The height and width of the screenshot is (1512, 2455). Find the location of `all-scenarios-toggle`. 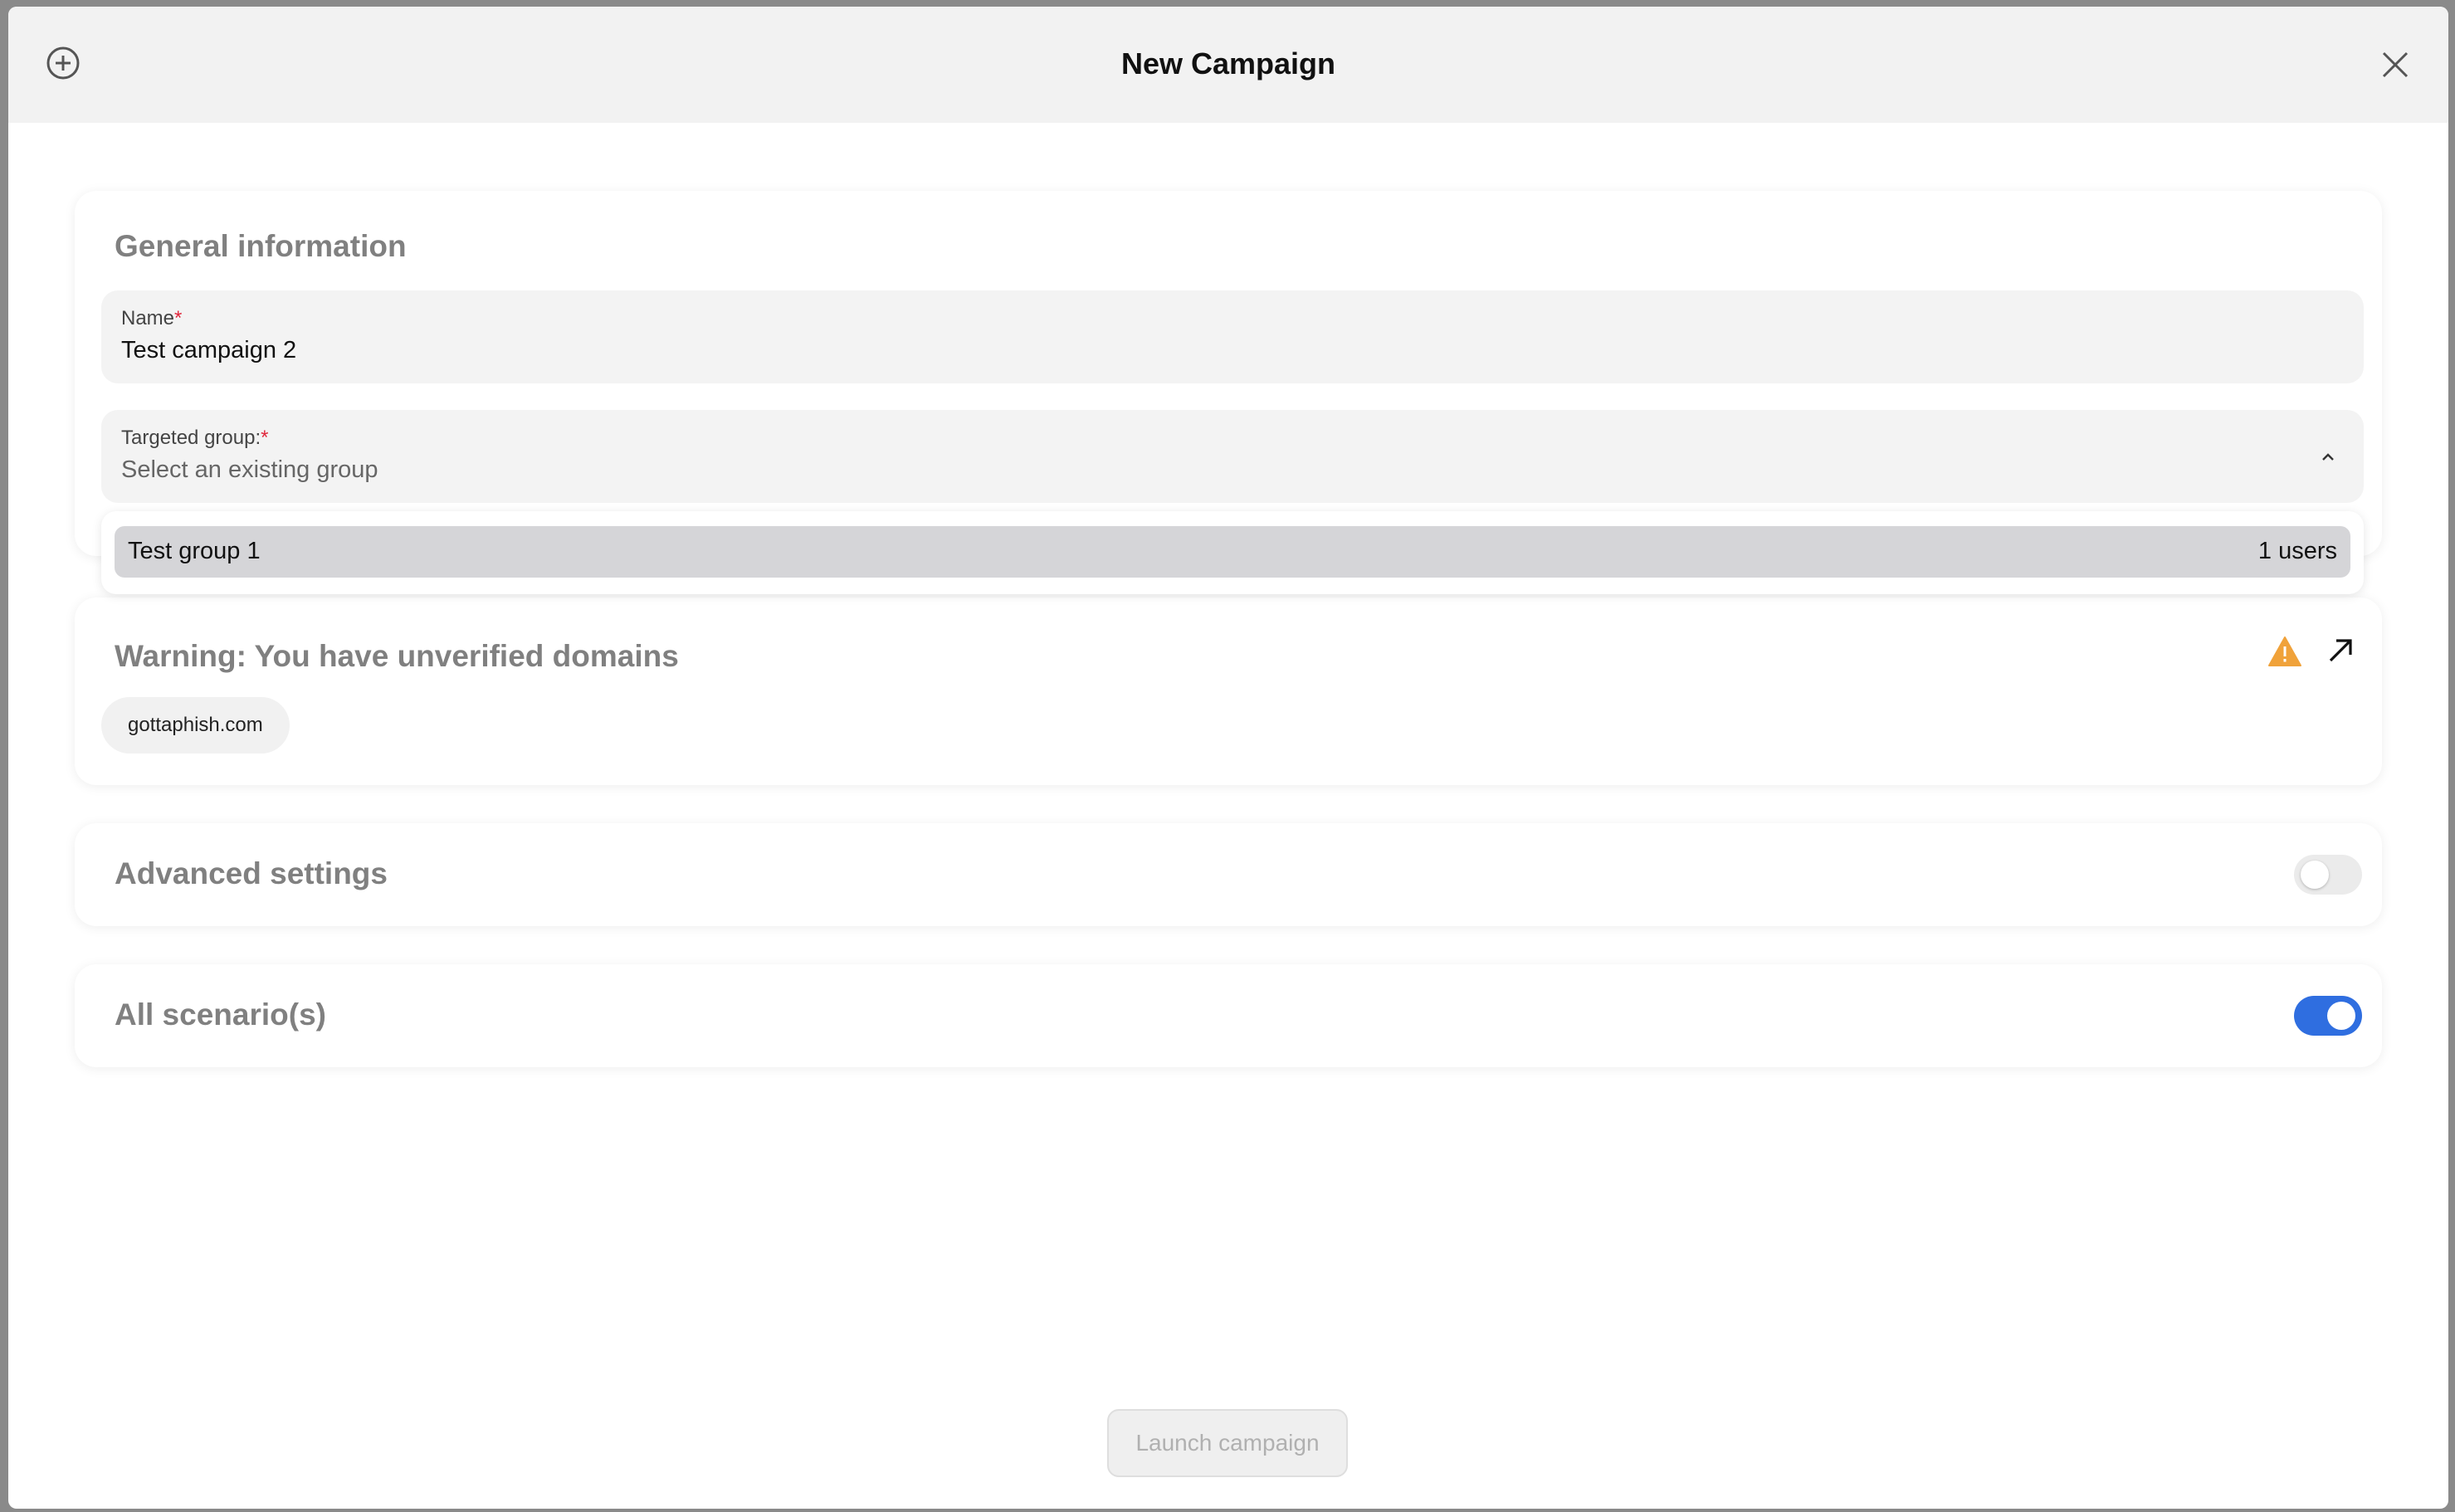

all-scenarios-toggle is located at coordinates (2328, 1016).